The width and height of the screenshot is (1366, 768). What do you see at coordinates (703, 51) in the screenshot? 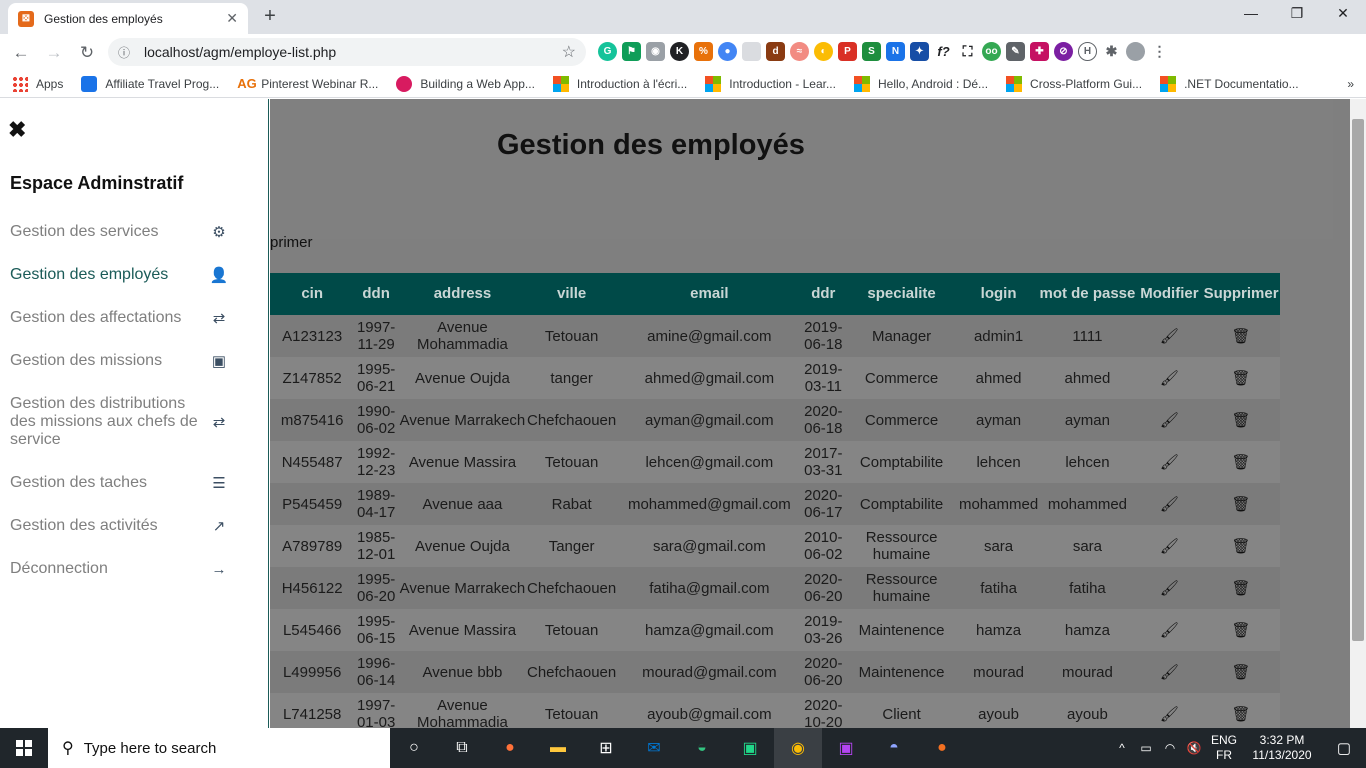
I see `coupon-extension-icon: %` at bounding box center [703, 51].